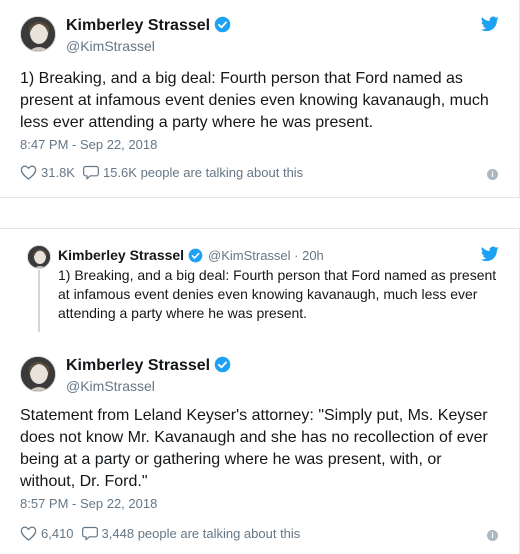  What do you see at coordinates (39, 301) in the screenshot?
I see `thread-line` at bounding box center [39, 301].